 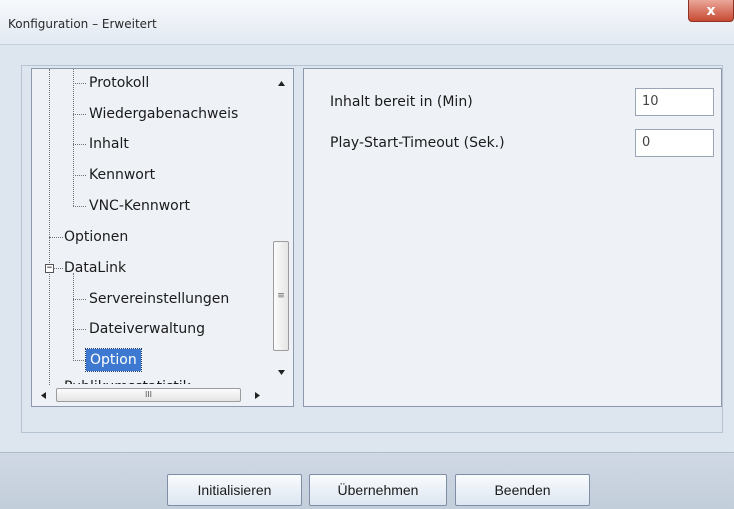 I want to click on tree-item-datalink: DataLink, so click(x=95, y=268).